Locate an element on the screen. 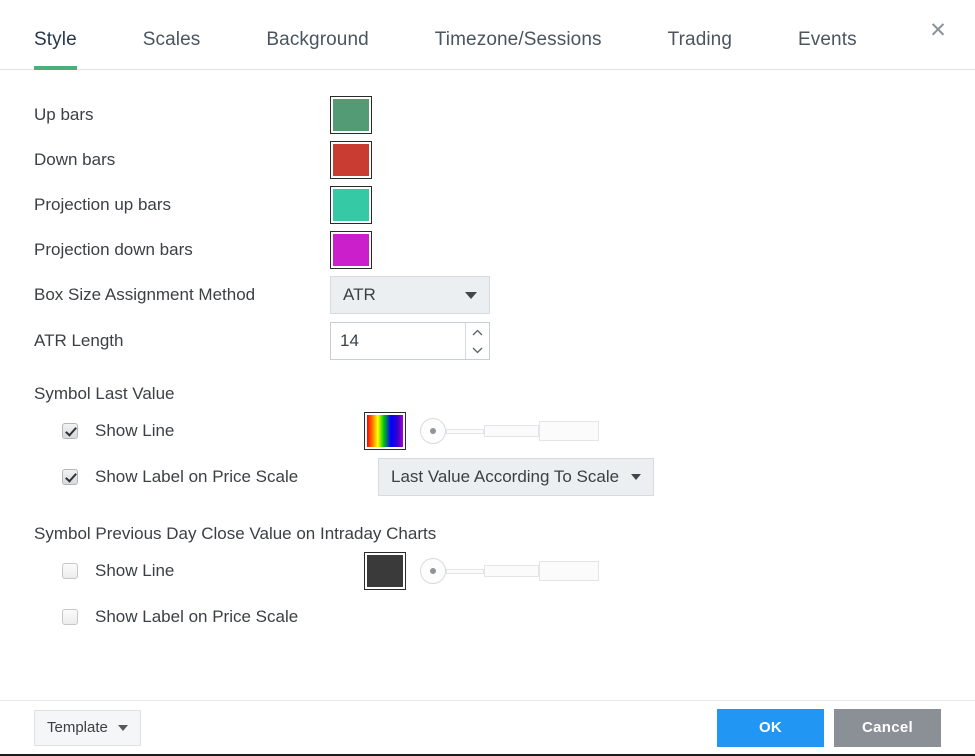  prev-close-color-fill is located at coordinates (385, 571).